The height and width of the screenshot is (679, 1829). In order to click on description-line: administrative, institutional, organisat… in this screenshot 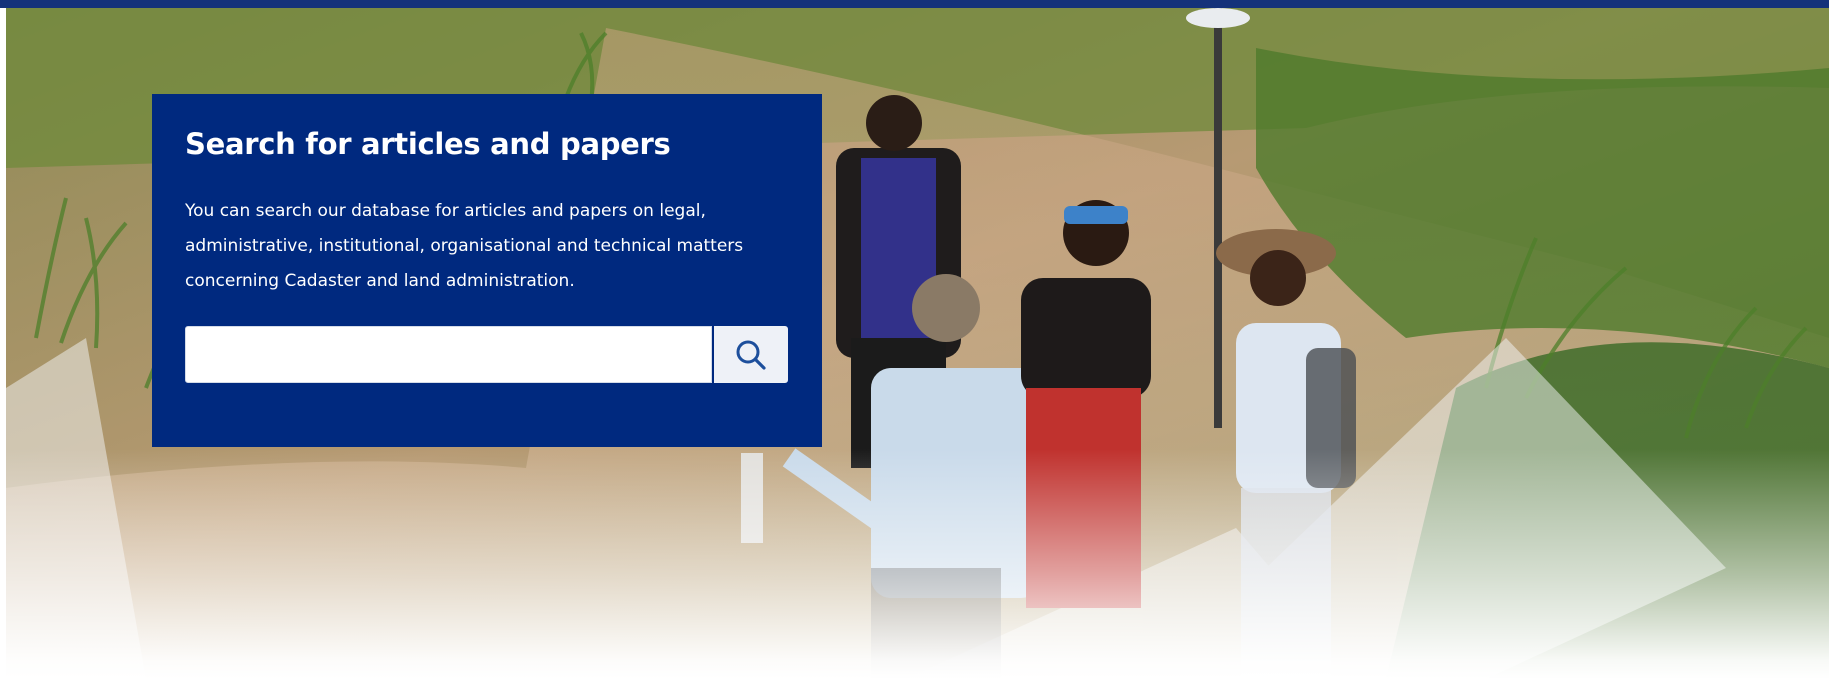, I will do `click(464, 246)`.